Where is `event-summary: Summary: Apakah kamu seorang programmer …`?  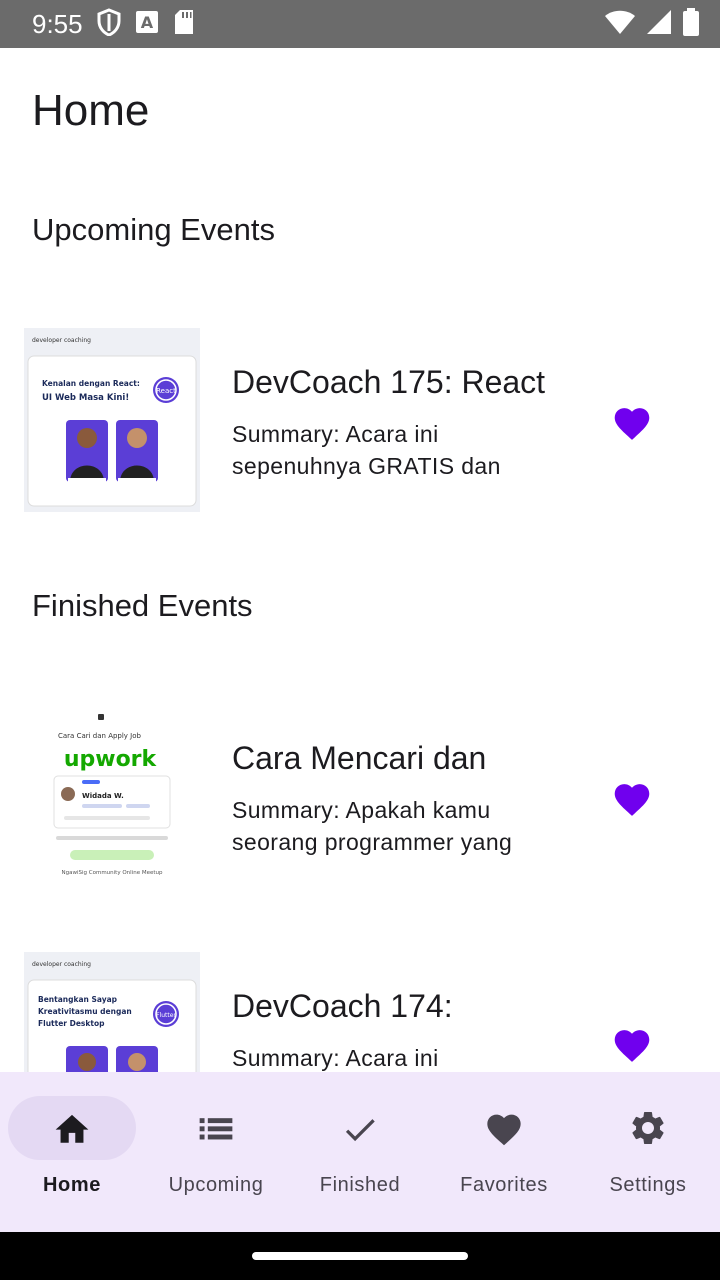
event-summary: Summary: Apakah kamu seorang programmer … is located at coordinates (372, 826).